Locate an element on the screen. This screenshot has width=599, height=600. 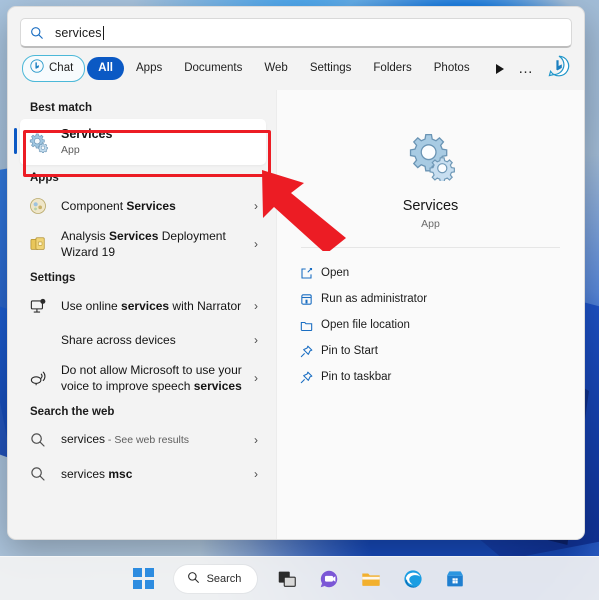
result-labels: Analysis Services Deployment Wizard 19 is located at coordinates (154, 244).